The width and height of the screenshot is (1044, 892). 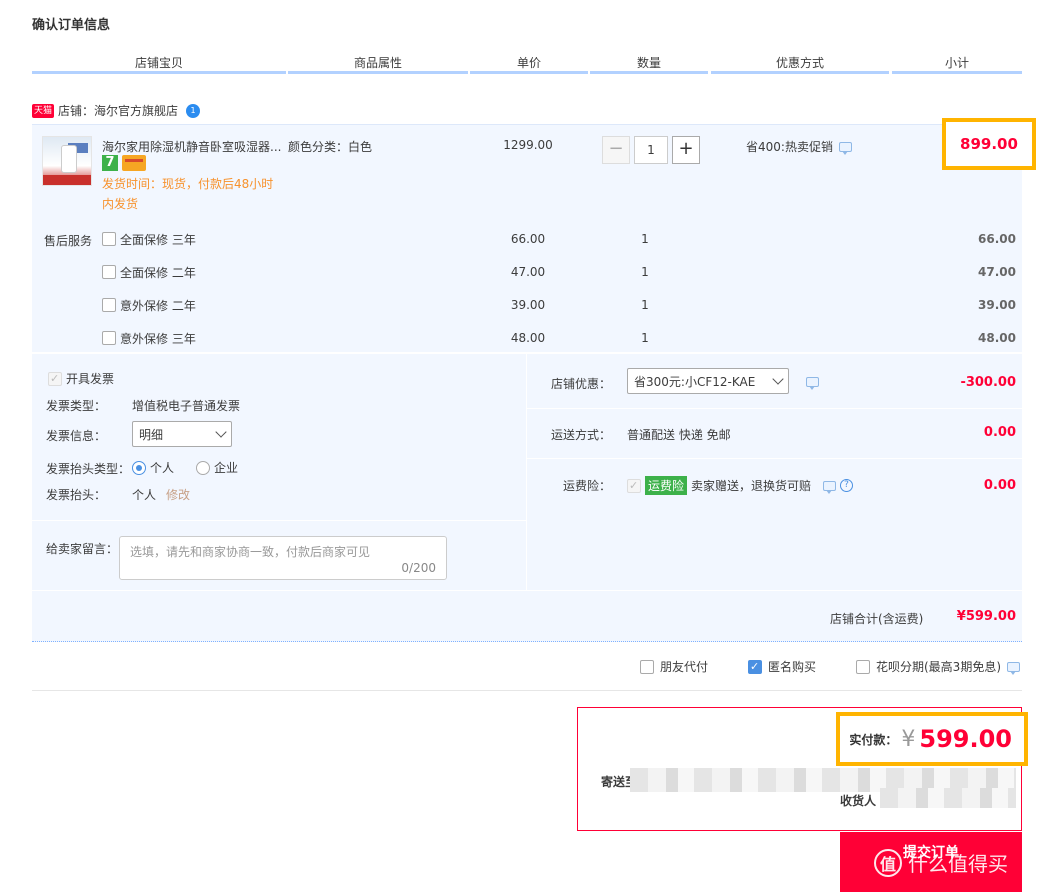 What do you see at coordinates (858, 801) in the screenshot?
I see `receiver-label: 收货人` at bounding box center [858, 801].